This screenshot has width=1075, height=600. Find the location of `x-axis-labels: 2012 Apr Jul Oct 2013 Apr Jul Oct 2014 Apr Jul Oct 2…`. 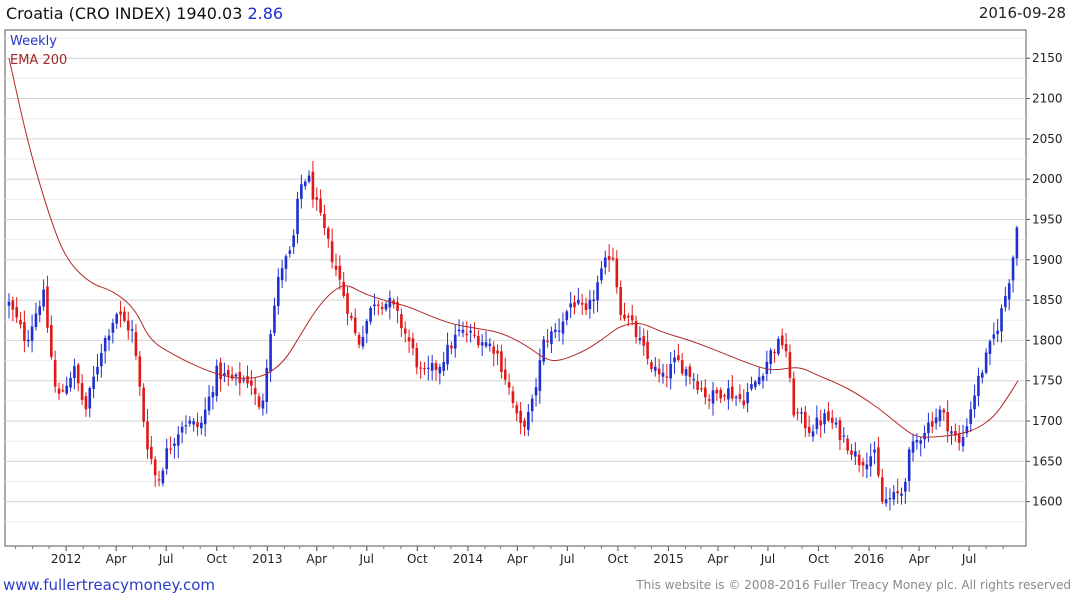

x-axis-labels: 2012 Apr Jul Oct 2013 Apr Jul Oct 2014 Apr Jul Oct 2… is located at coordinates (509, 556).